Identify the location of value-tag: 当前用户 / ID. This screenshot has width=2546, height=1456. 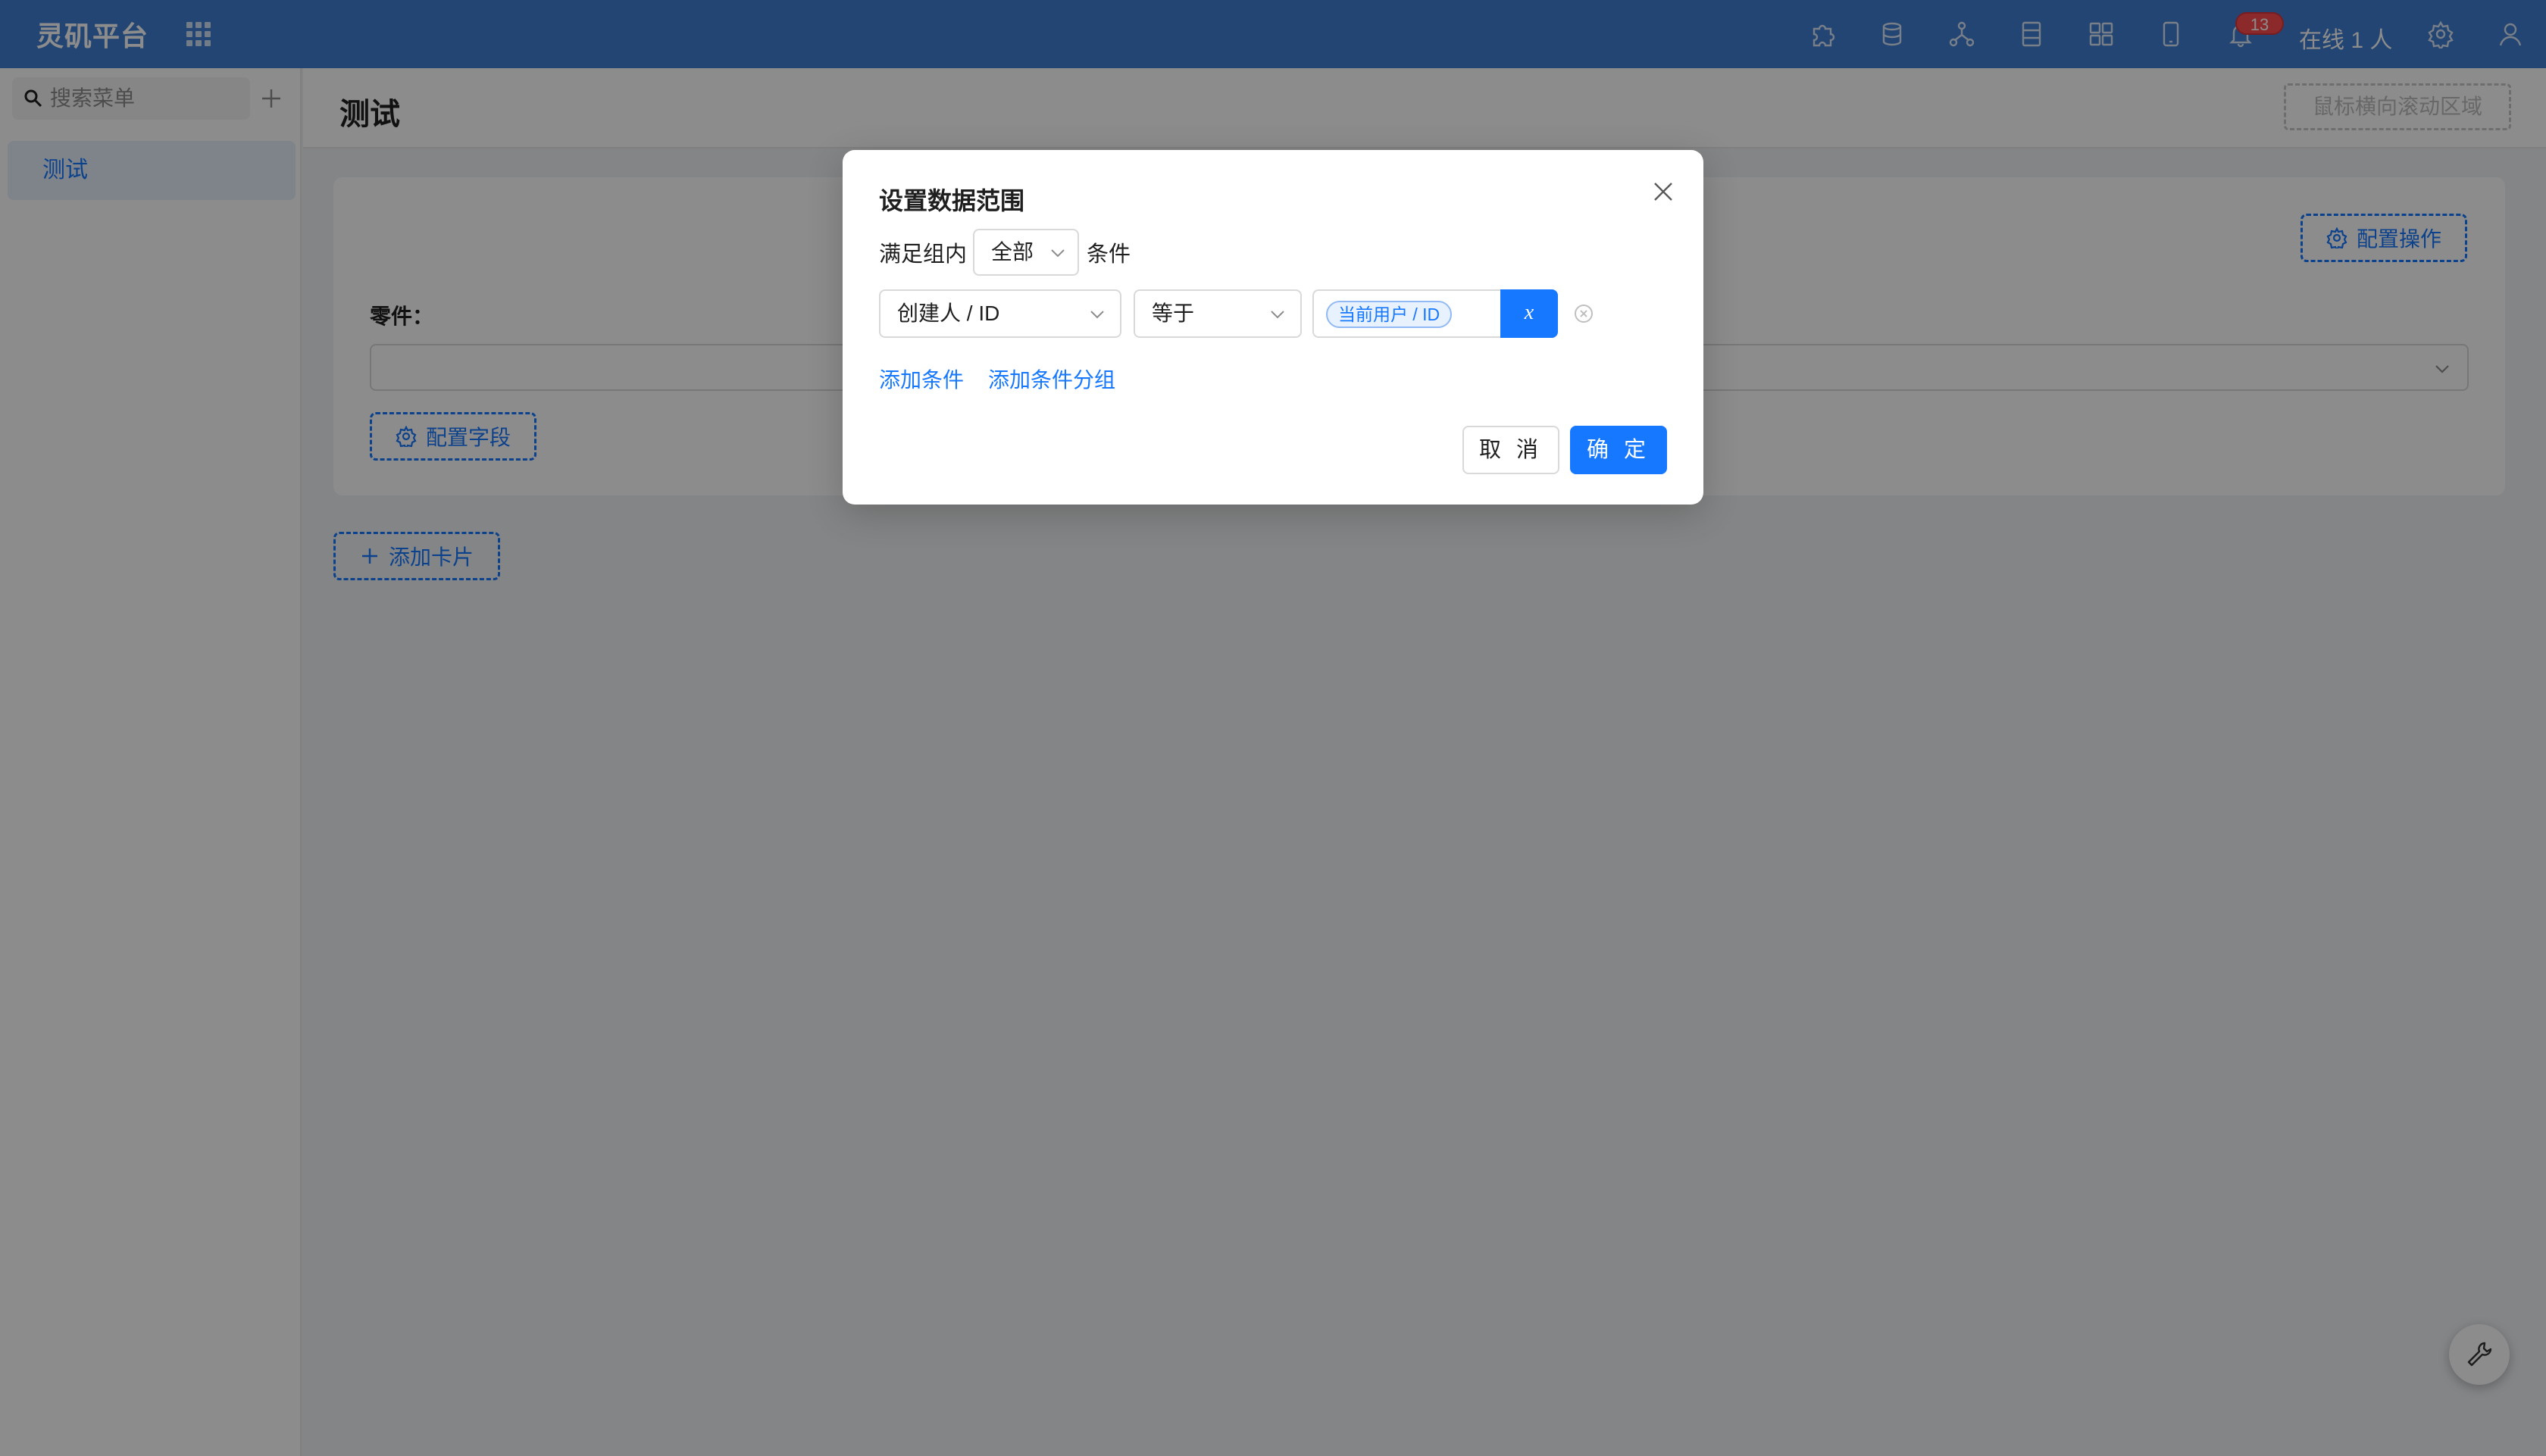
(1389, 314).